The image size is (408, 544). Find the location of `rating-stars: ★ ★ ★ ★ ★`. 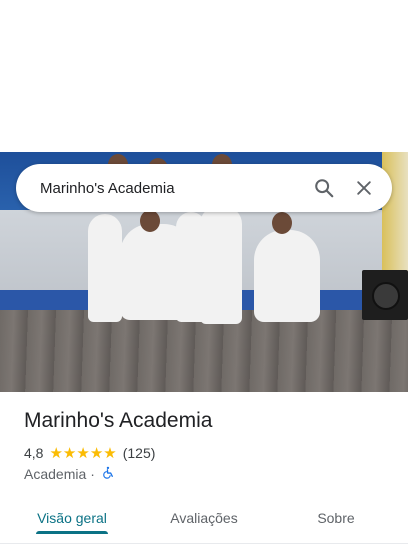

rating-stars: ★ ★ ★ ★ ★ is located at coordinates (82, 453).